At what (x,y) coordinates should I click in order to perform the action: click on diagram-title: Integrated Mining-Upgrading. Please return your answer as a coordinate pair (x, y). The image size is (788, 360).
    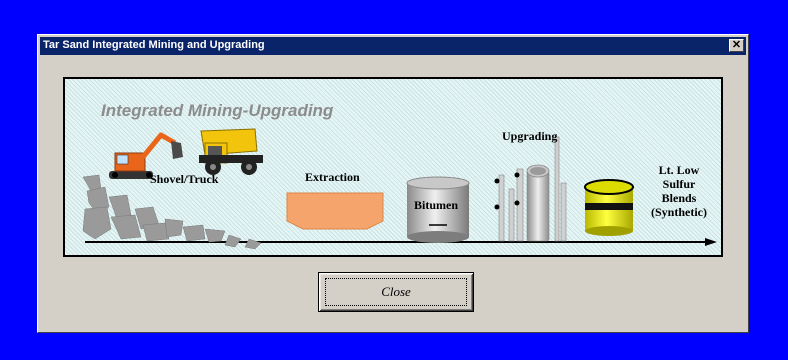
    Looking at the image, I should click on (217, 110).